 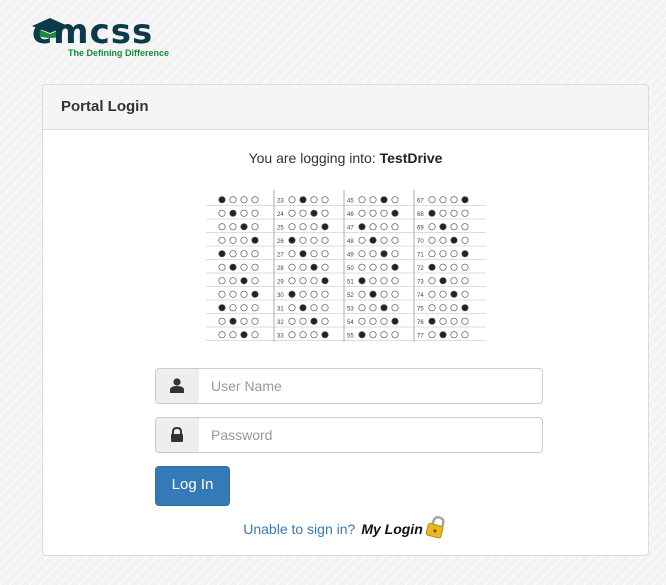 I want to click on password-group, so click(x=349, y=435).